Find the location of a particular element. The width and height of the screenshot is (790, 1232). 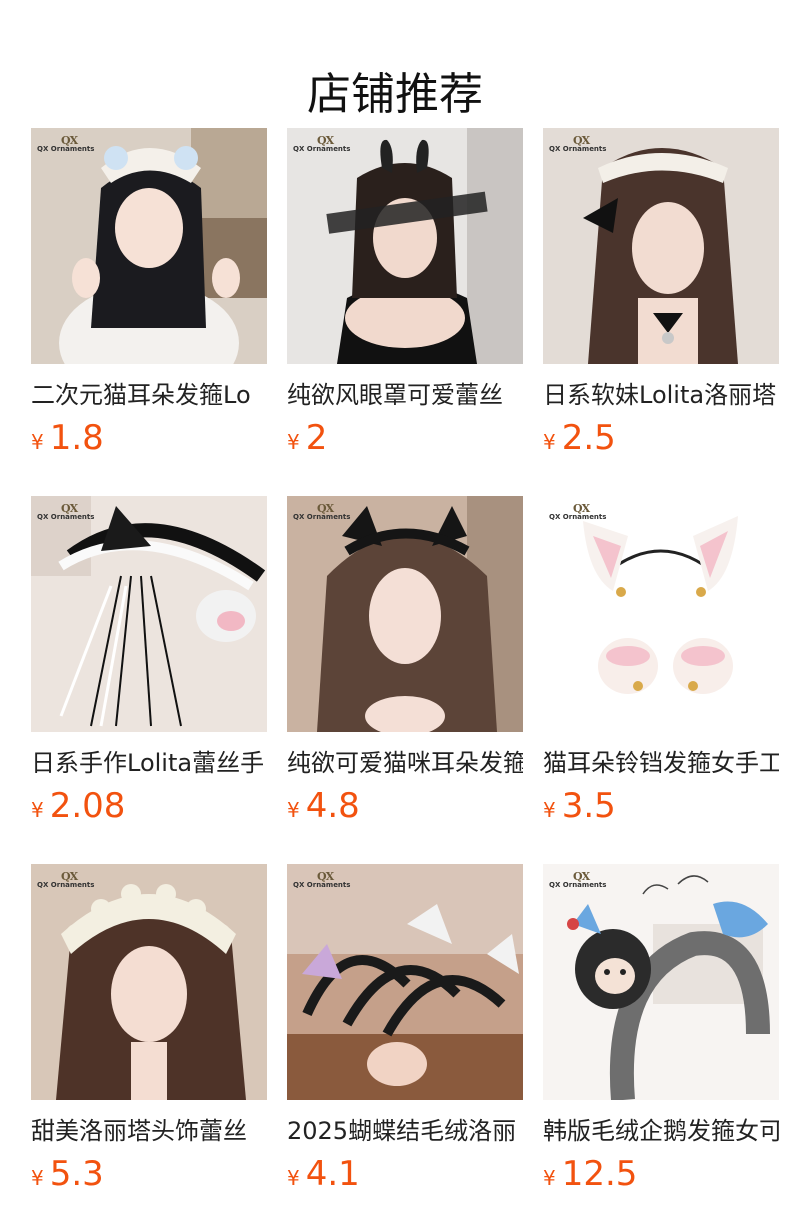

product-price: ¥4.8 is located at coordinates (405, 806).